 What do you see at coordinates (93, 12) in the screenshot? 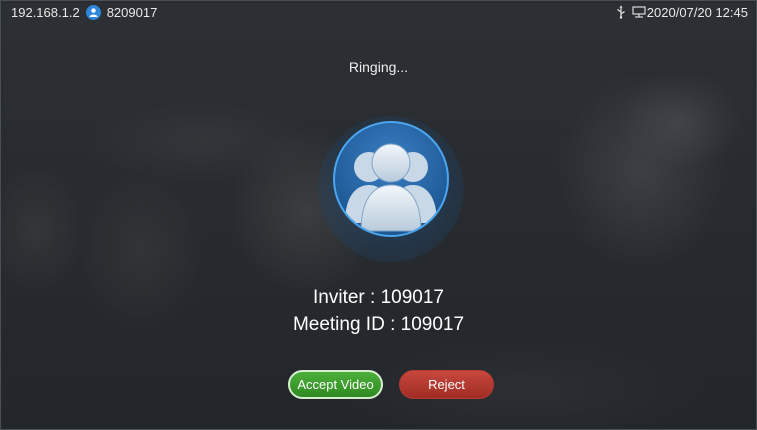
I see `user-circle-icon` at bounding box center [93, 12].